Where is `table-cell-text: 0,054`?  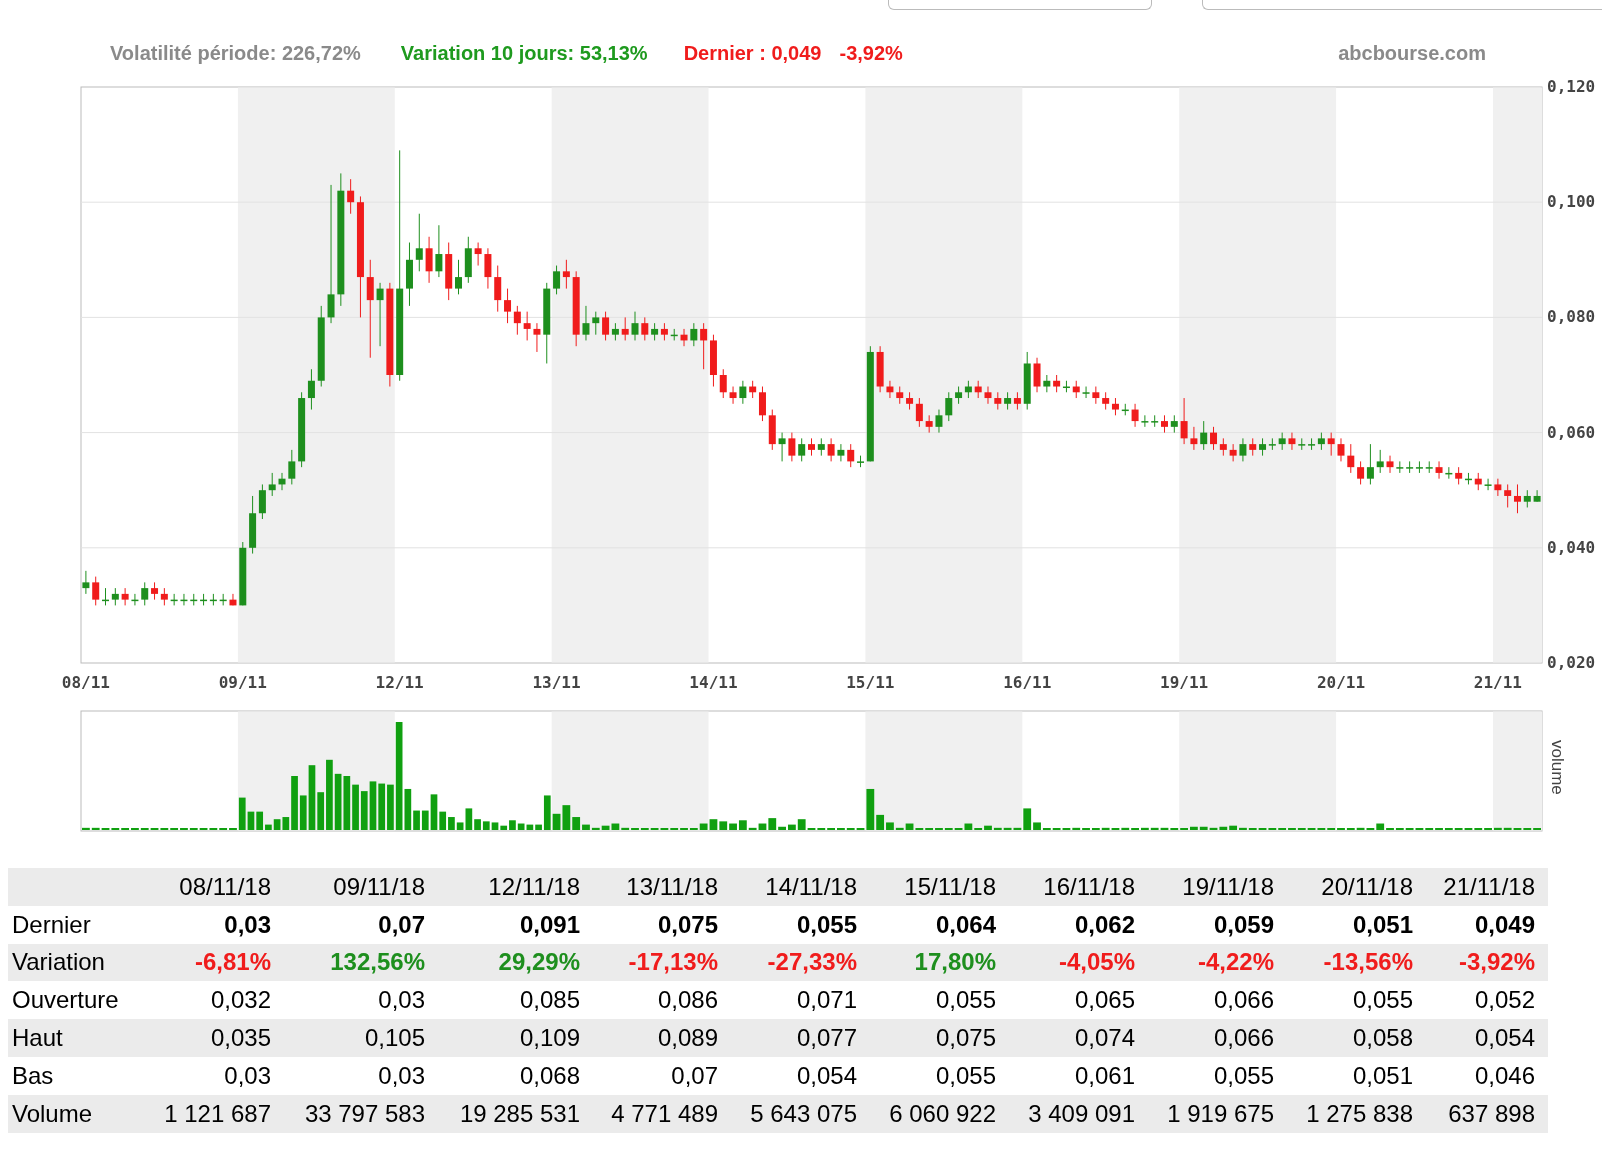
table-cell-text: 0,054 is located at coordinates (1504, 1038).